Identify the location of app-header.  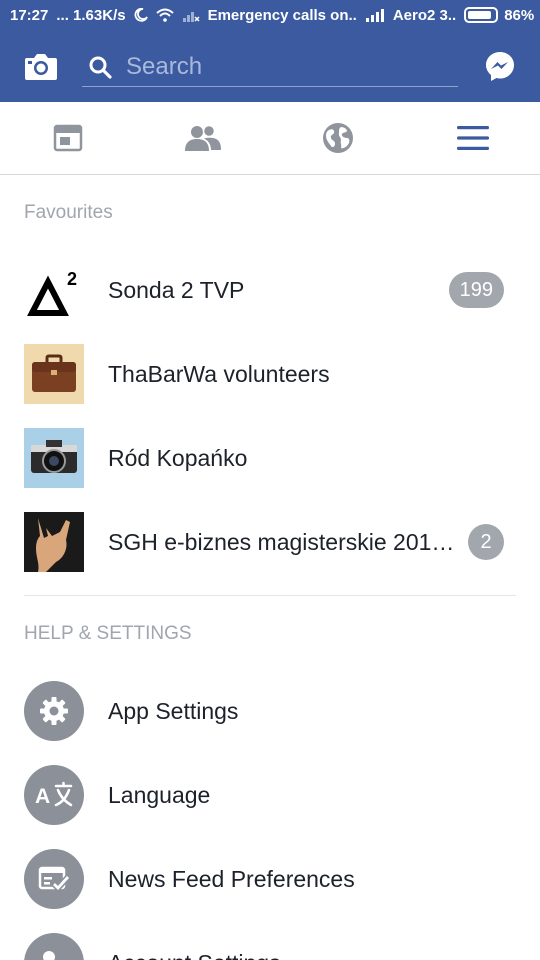
(270, 66).